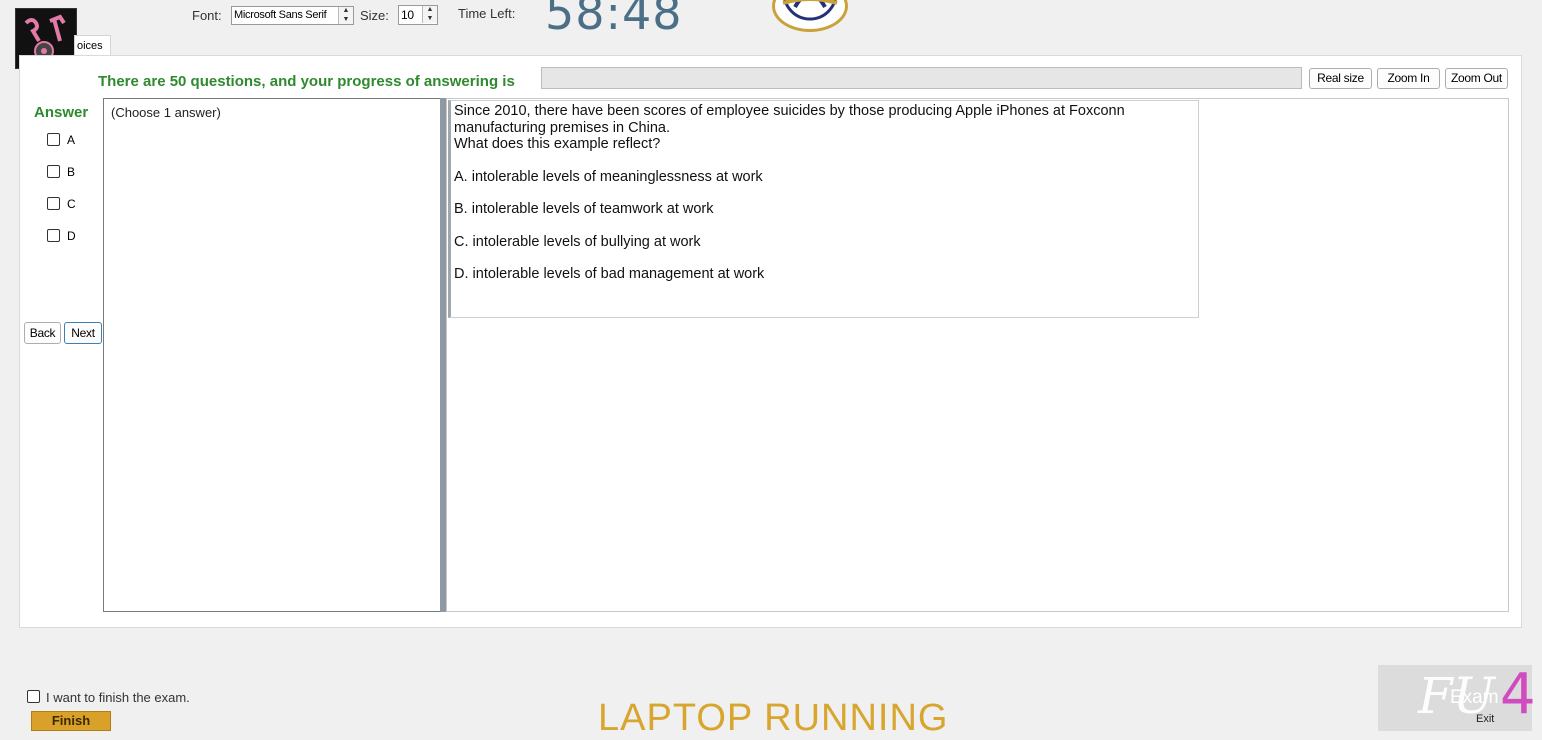 The height and width of the screenshot is (740, 1542). Describe the element at coordinates (1476, 78) in the screenshot. I see `zoom-out-button: Zoom Out` at that location.